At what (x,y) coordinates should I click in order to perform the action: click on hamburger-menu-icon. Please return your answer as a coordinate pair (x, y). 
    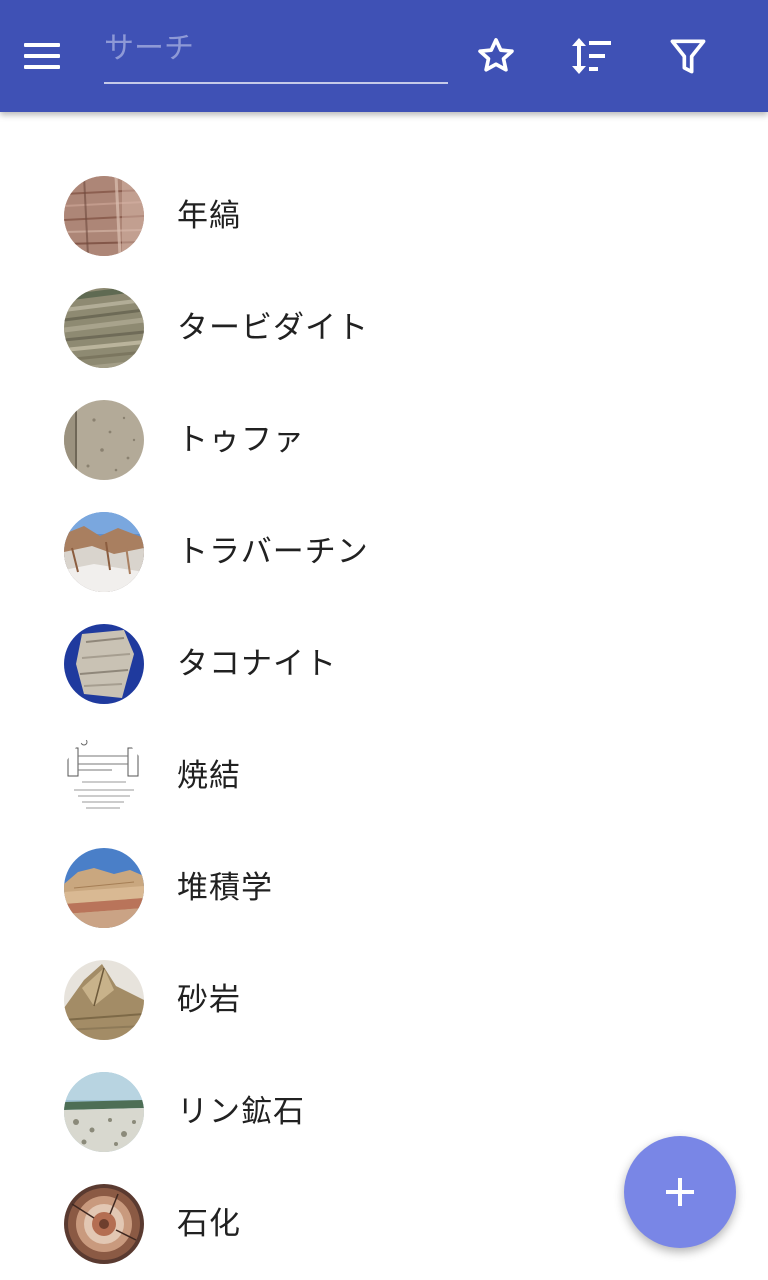
    Looking at the image, I should click on (42, 56).